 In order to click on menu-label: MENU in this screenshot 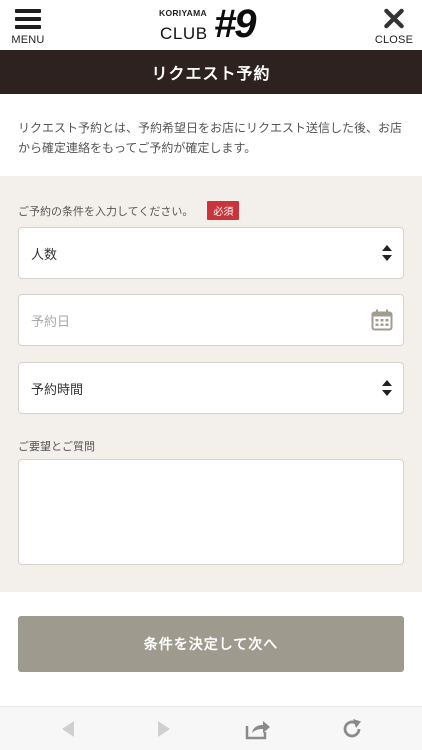, I will do `click(28, 40)`.